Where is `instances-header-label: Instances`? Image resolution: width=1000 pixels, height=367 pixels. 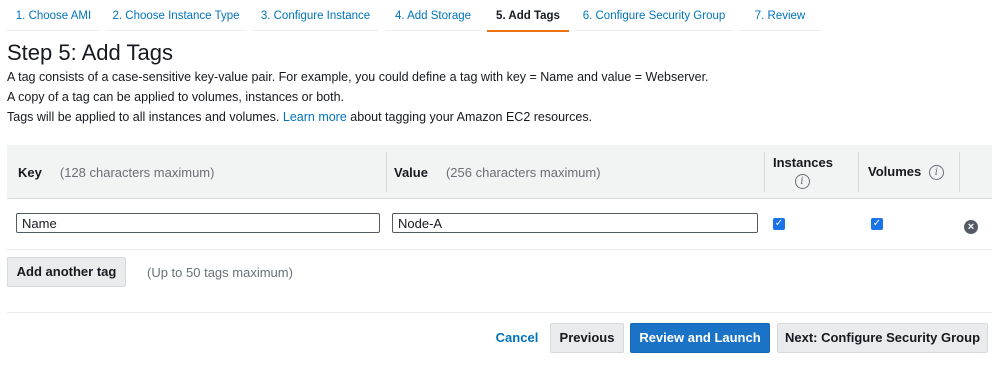 instances-header-label: Instances is located at coordinates (803, 162).